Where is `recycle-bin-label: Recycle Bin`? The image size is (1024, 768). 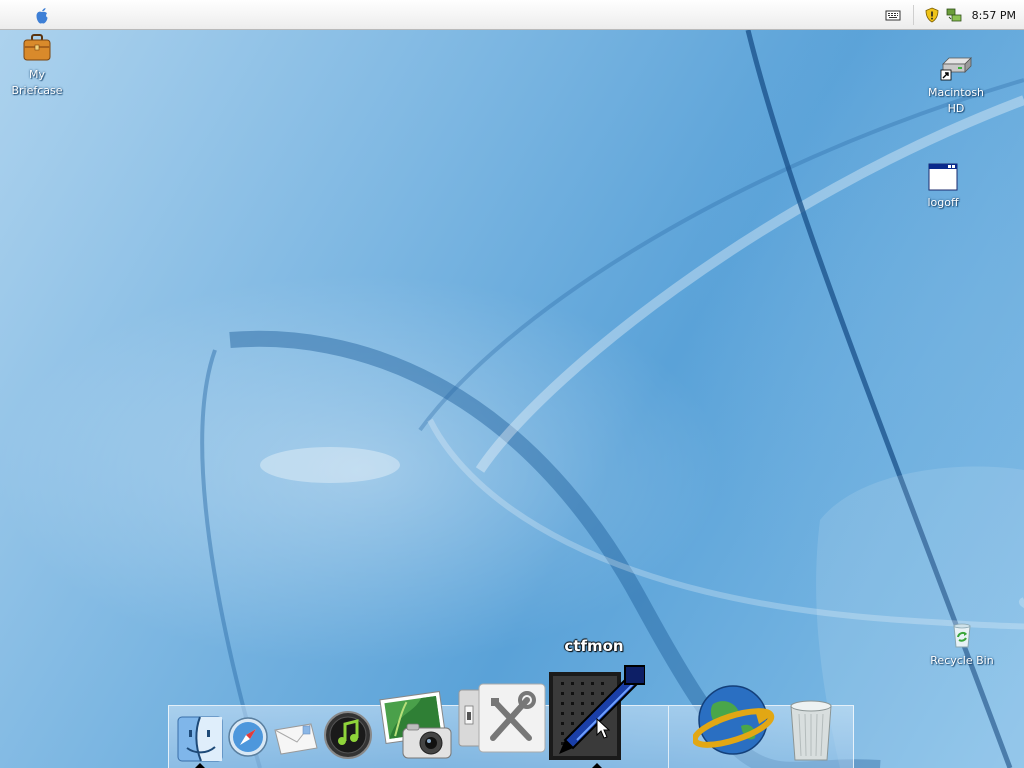
recycle-bin-label: Recycle Bin is located at coordinates (962, 660).